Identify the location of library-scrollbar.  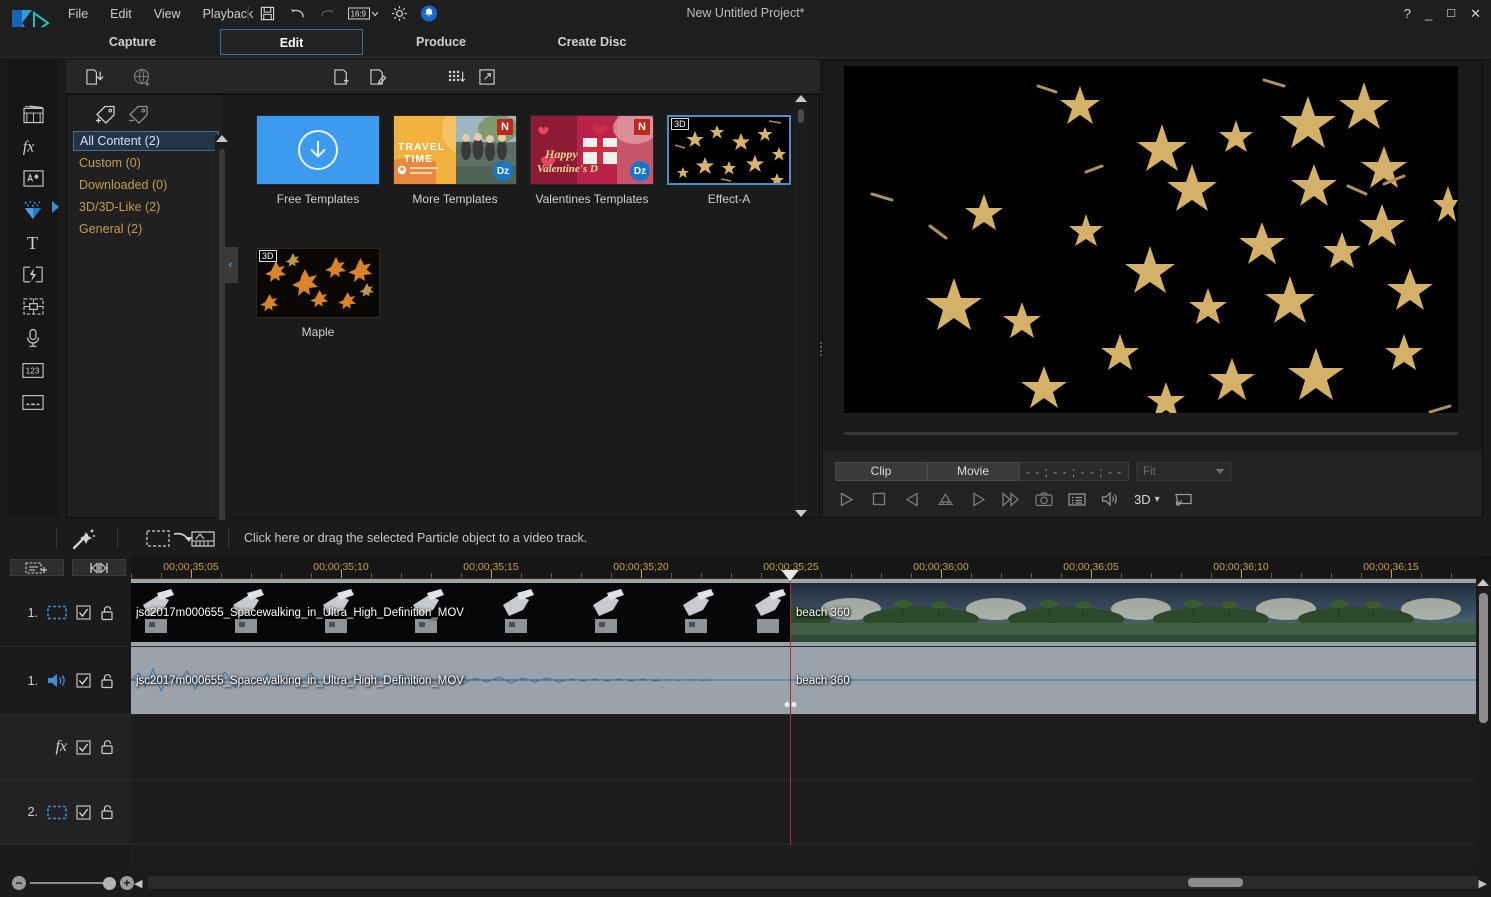
(801, 306).